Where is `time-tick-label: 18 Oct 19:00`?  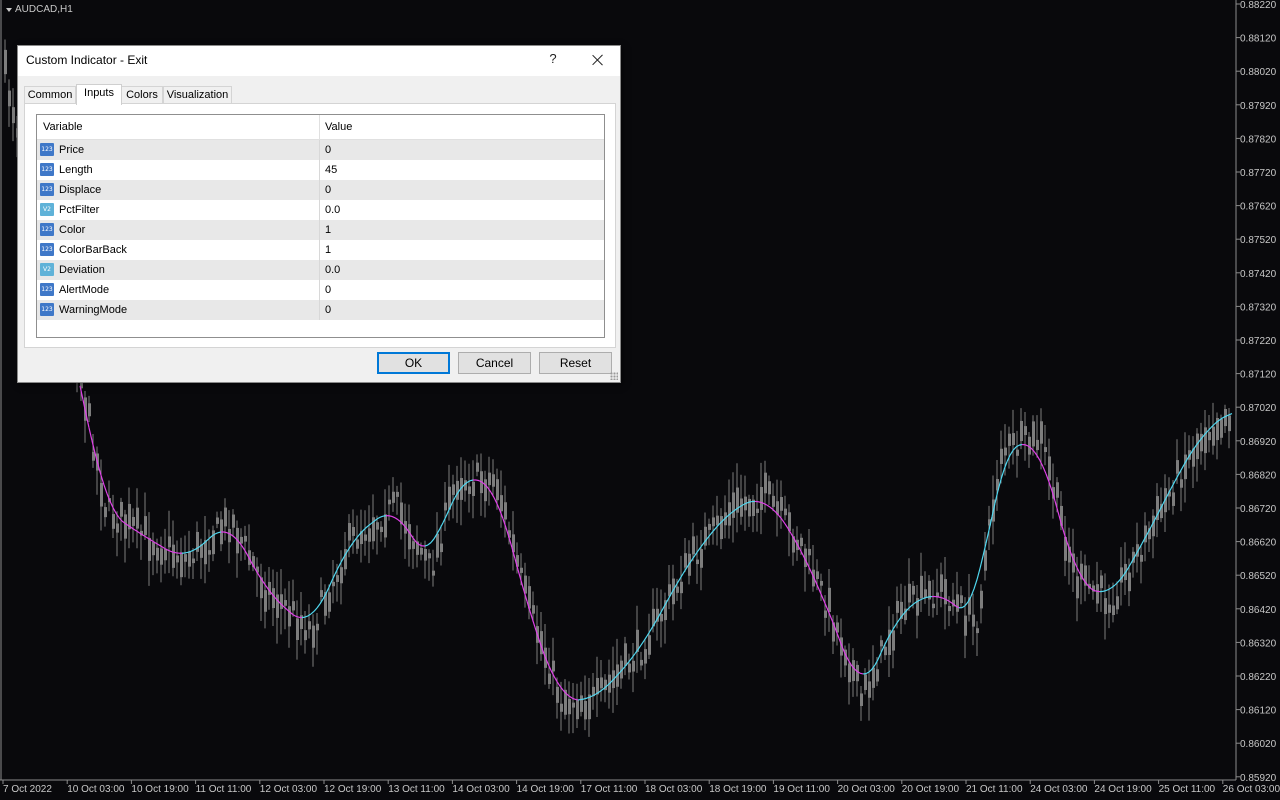 time-tick-label: 18 Oct 19:00 is located at coordinates (738, 789).